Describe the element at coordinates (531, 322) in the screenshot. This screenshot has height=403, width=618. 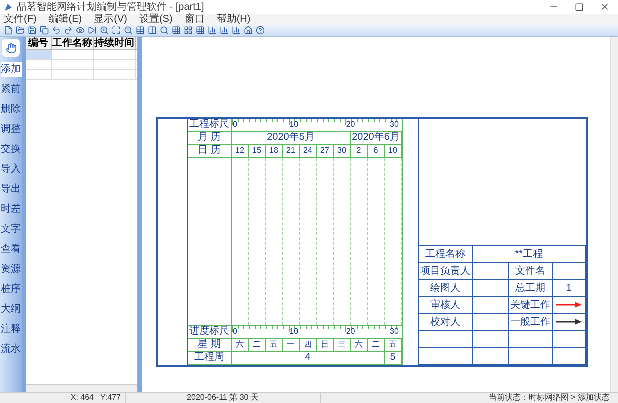
I see `legend-label: 一般工作` at that location.